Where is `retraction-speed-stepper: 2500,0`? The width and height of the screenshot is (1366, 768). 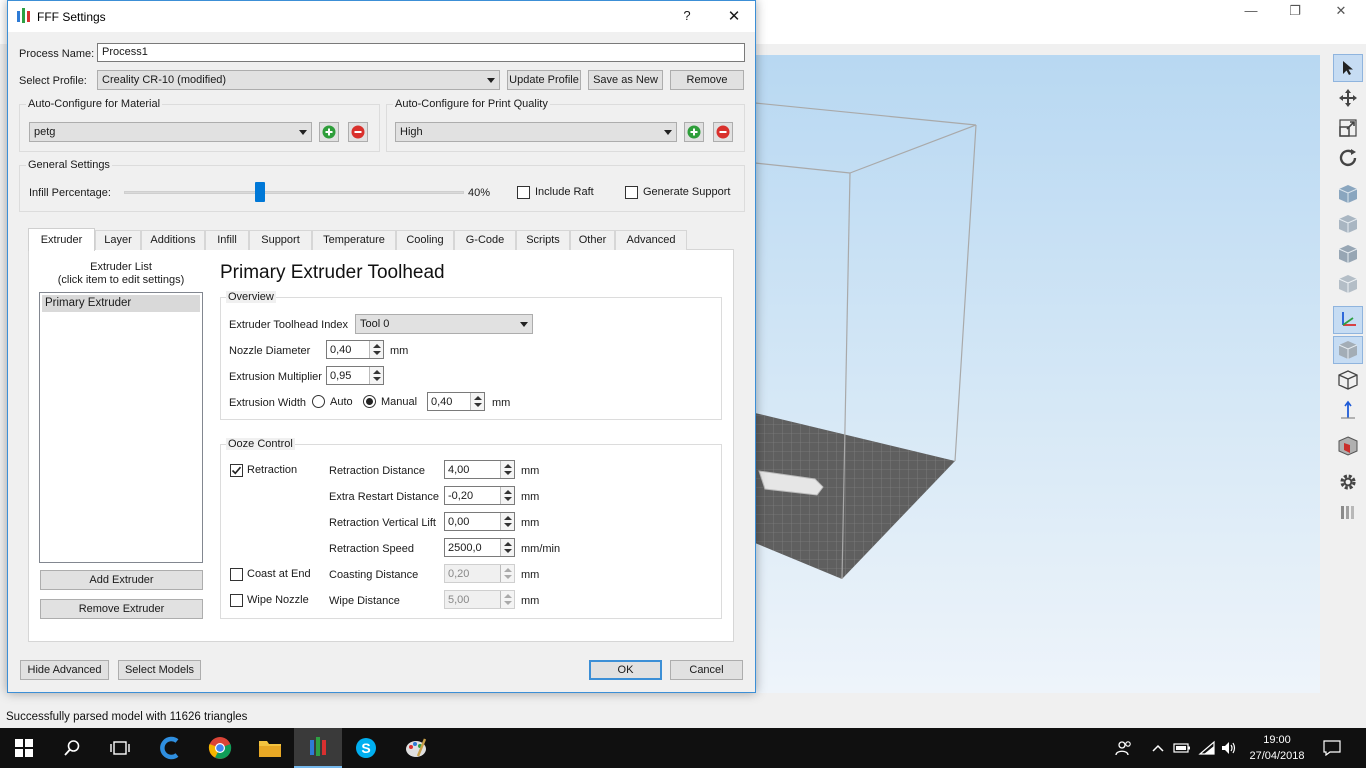 retraction-speed-stepper: 2500,0 is located at coordinates (479, 547).